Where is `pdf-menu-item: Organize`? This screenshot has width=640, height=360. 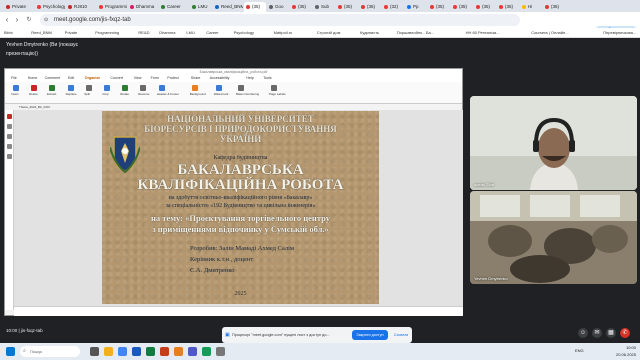 pdf-menu-item: Organize is located at coordinates (92, 78).